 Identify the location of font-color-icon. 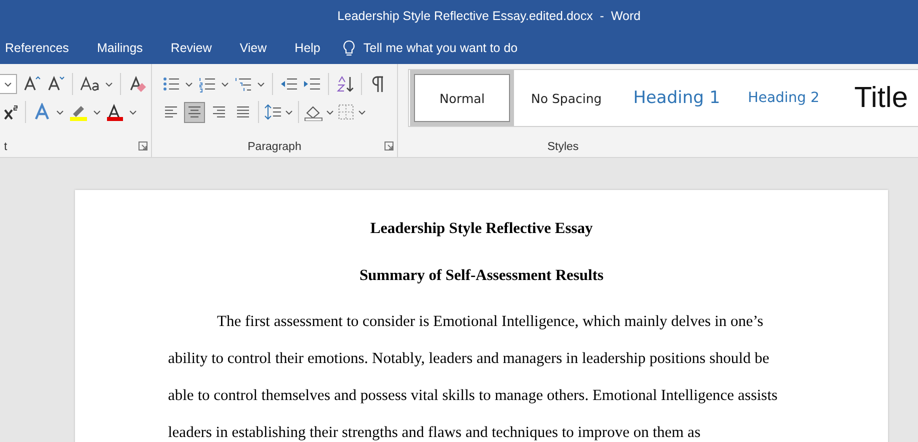
(115, 112).